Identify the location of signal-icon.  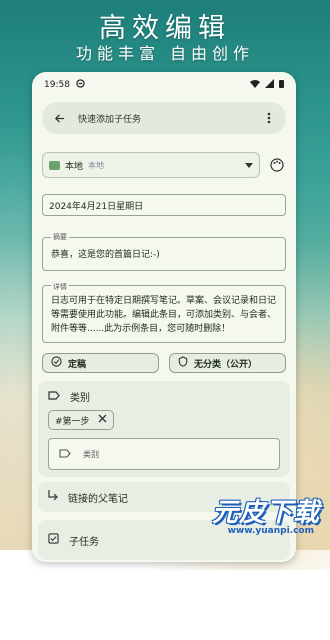
(269, 85).